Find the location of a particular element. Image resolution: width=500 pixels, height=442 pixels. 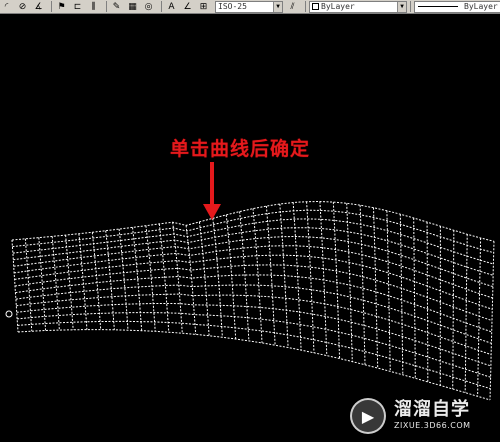

flag-icon: ⚑ is located at coordinates (61, 7).